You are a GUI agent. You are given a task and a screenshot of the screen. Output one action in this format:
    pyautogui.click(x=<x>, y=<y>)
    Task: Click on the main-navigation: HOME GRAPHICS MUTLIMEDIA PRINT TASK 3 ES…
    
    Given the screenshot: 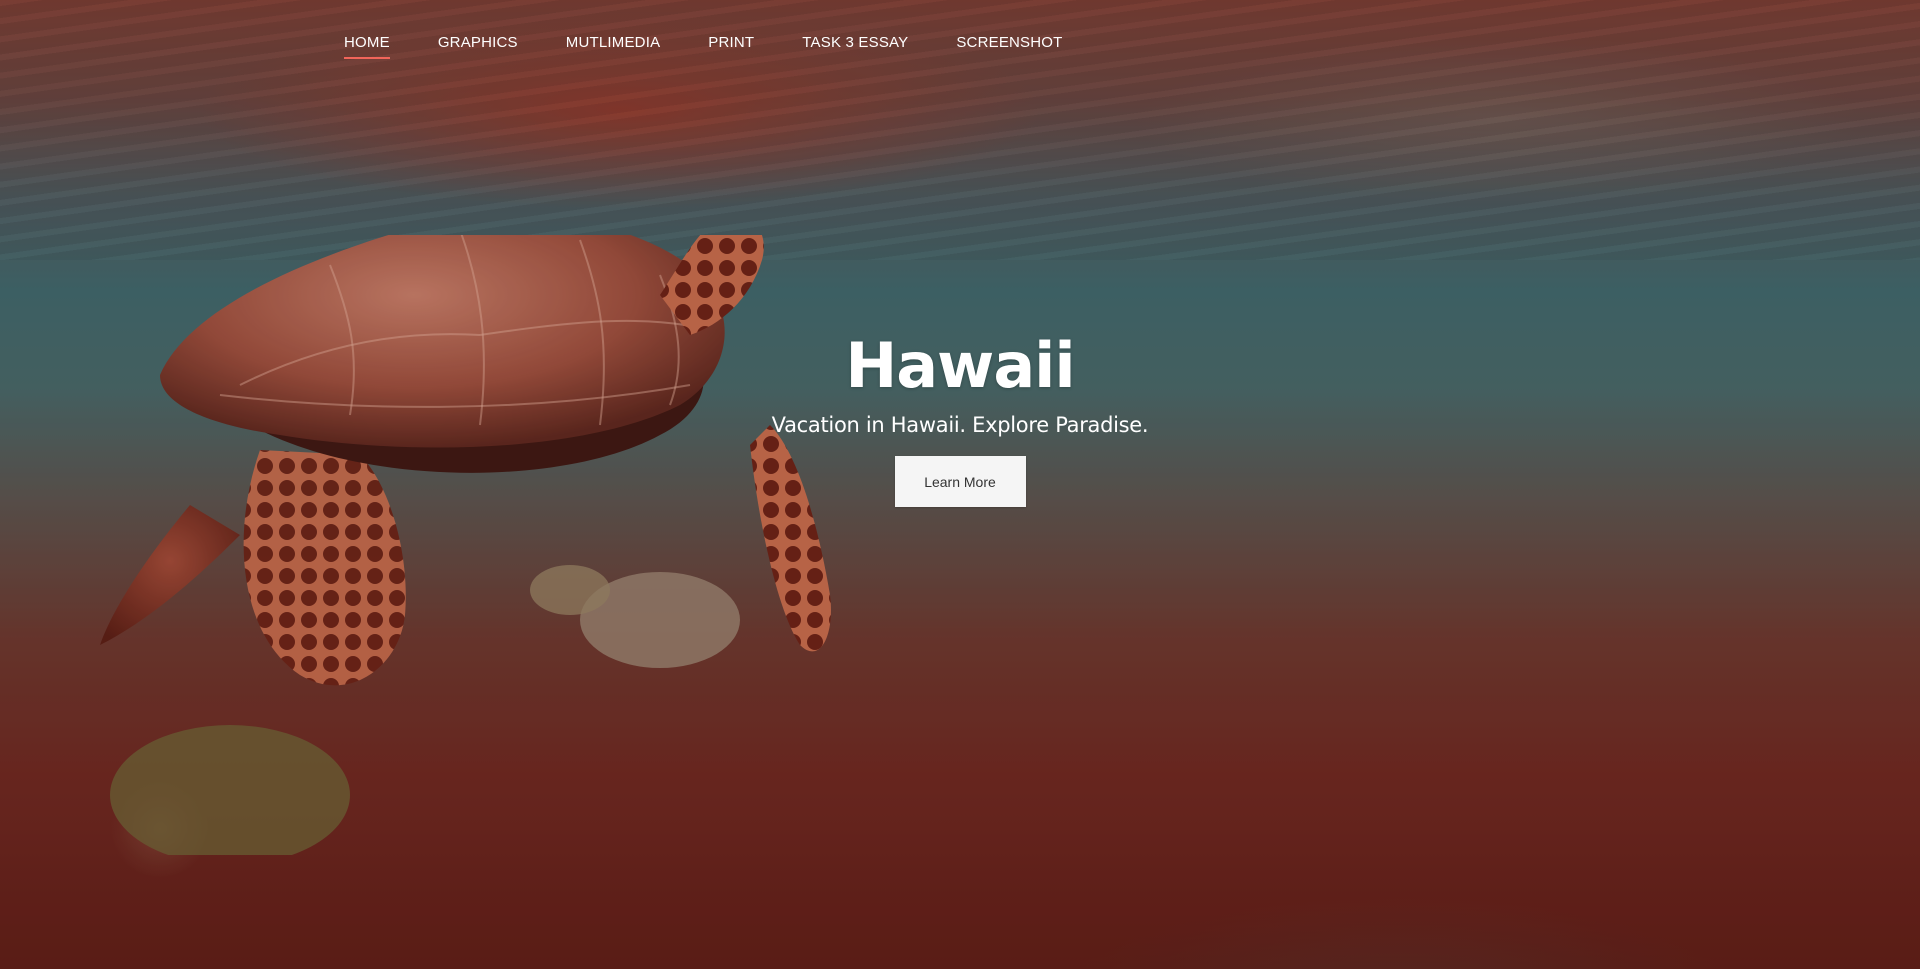 What is the action you would take?
    pyautogui.click(x=727, y=46)
    